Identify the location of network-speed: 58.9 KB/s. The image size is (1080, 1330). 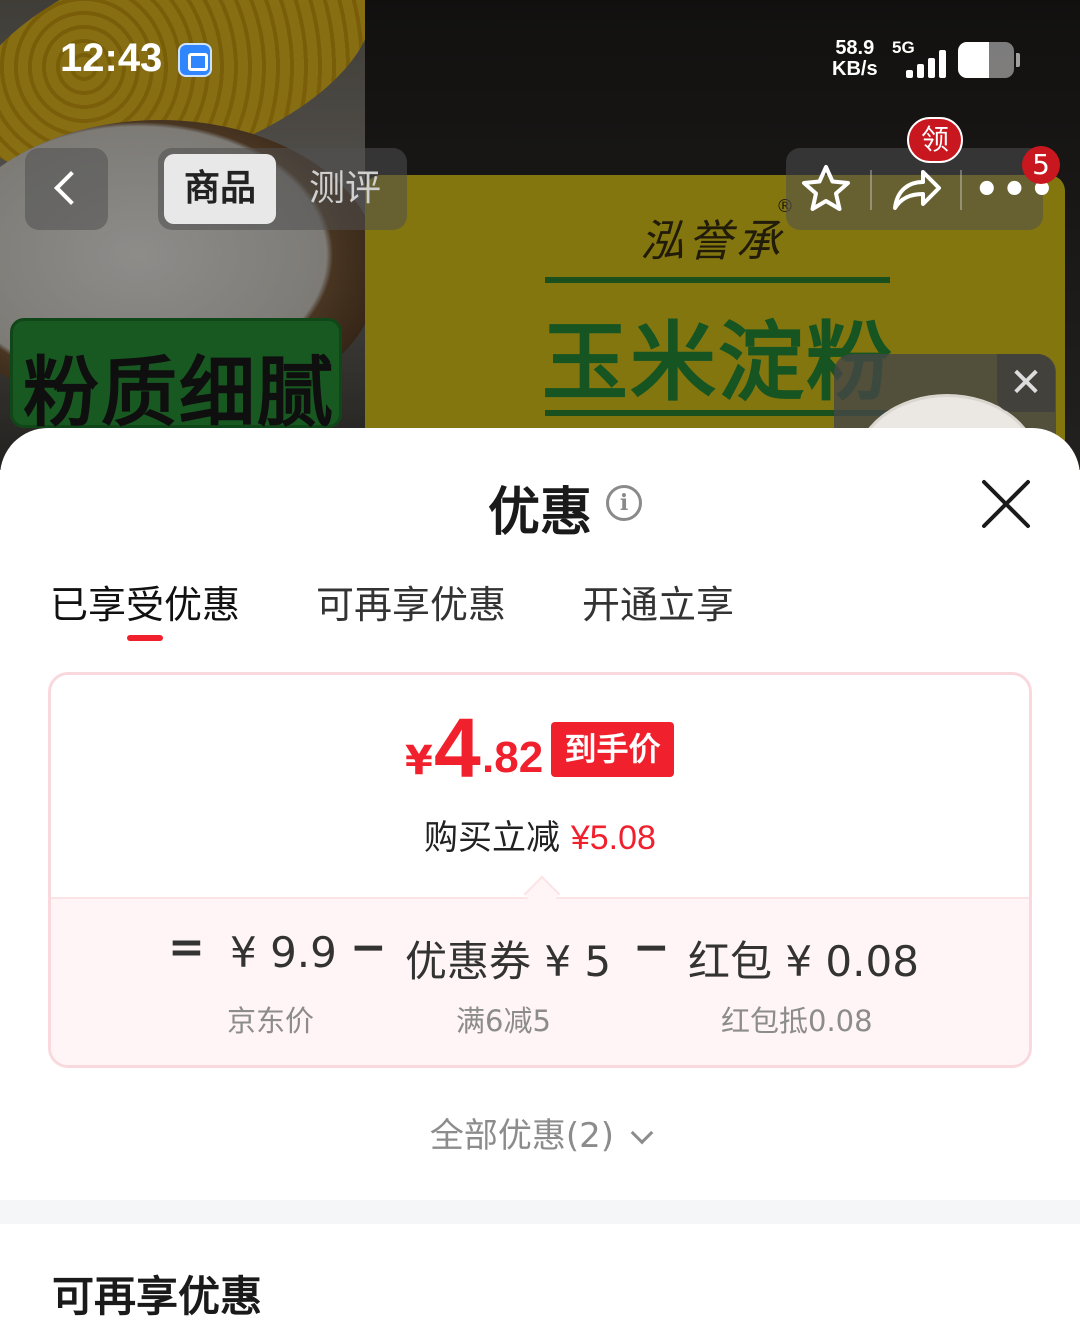
(855, 59).